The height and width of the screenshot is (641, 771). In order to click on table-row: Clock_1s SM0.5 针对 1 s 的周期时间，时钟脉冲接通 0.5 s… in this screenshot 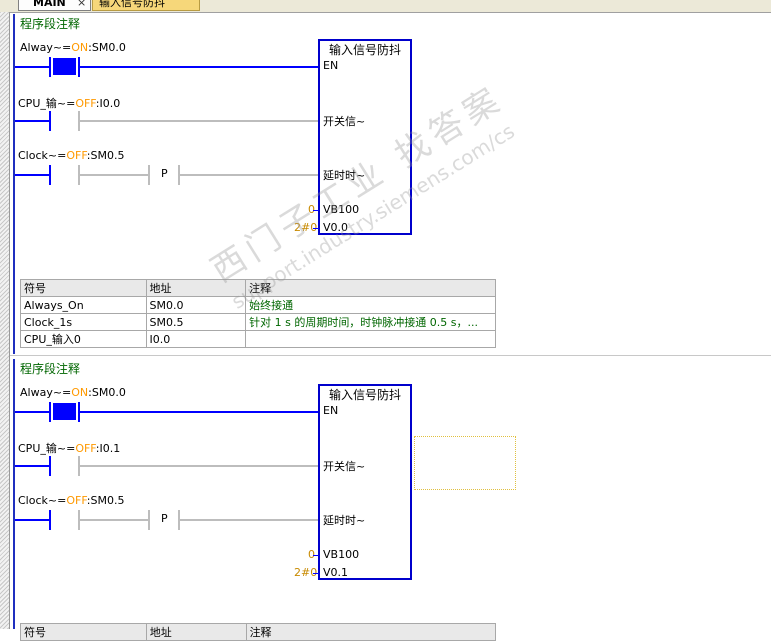, I will do `click(258, 322)`.